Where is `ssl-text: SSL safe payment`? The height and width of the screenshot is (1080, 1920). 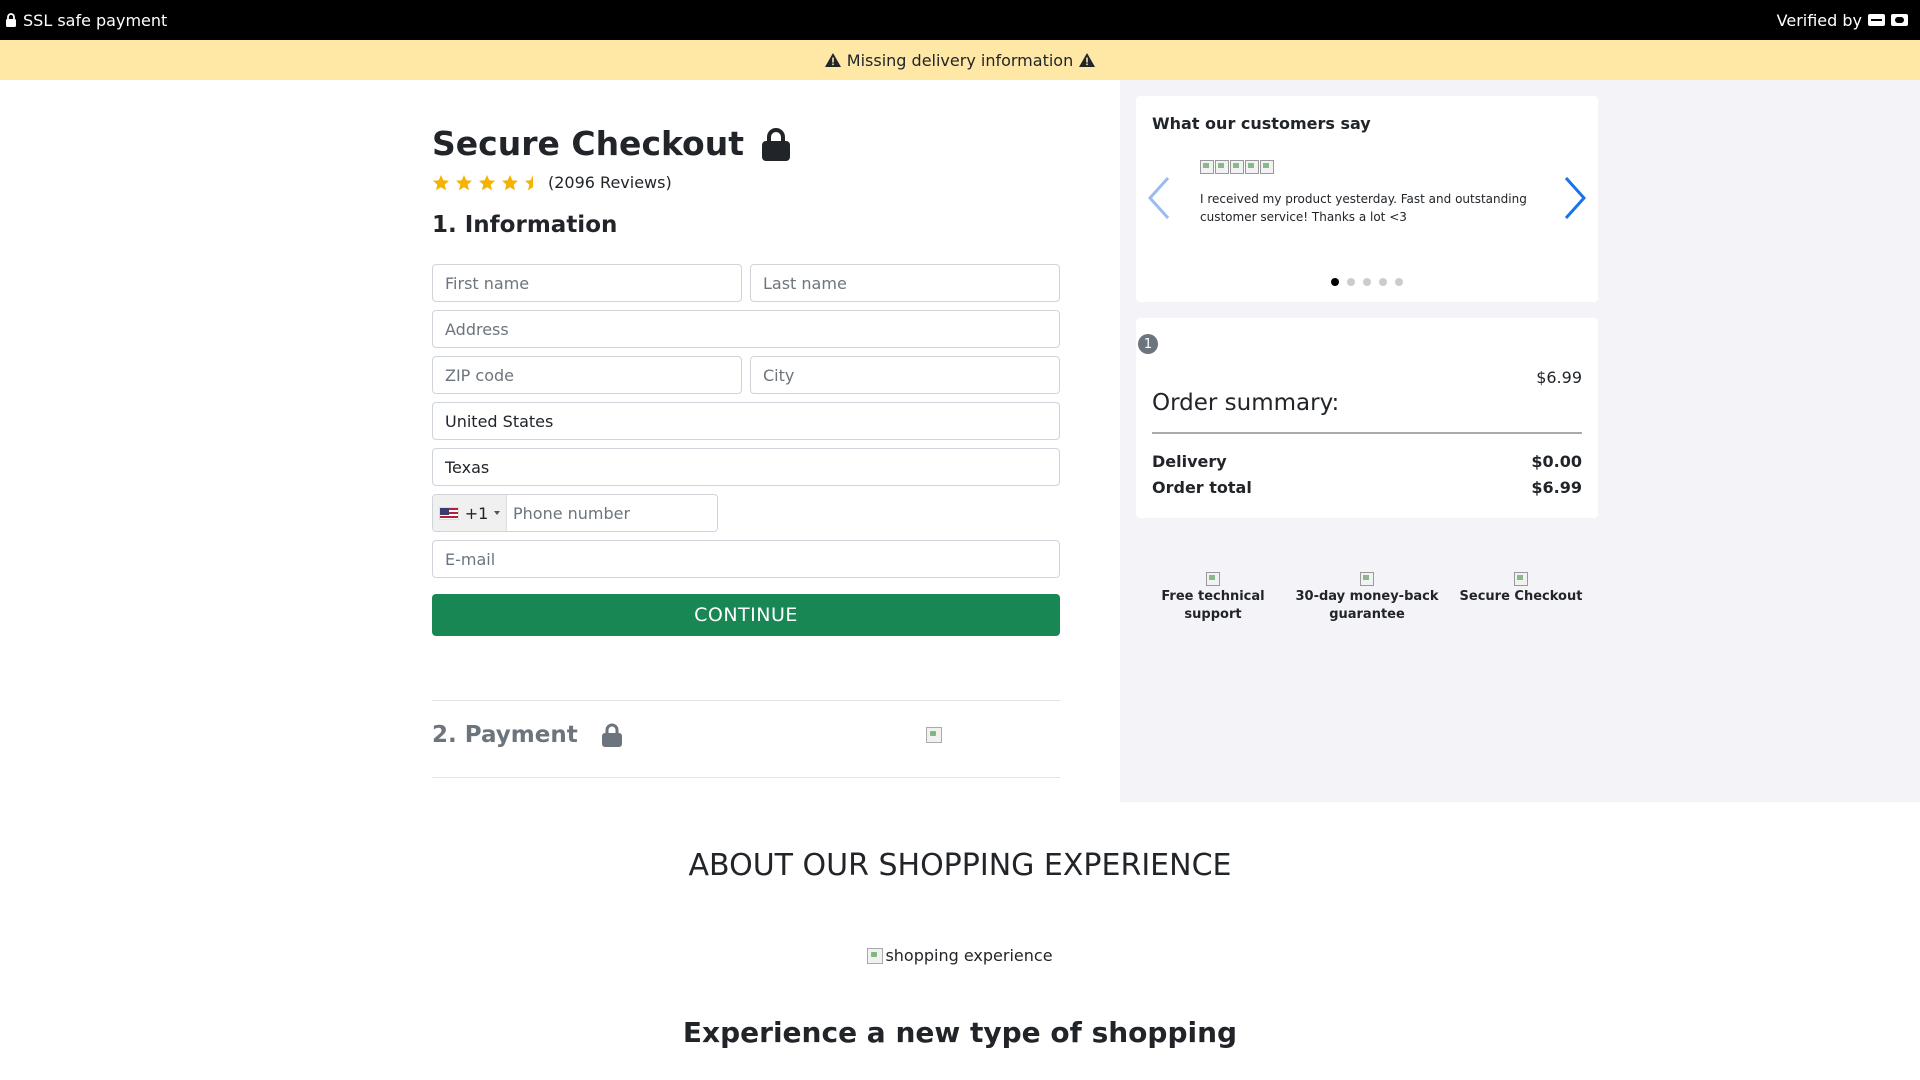
ssl-text: SSL safe payment is located at coordinates (95, 20).